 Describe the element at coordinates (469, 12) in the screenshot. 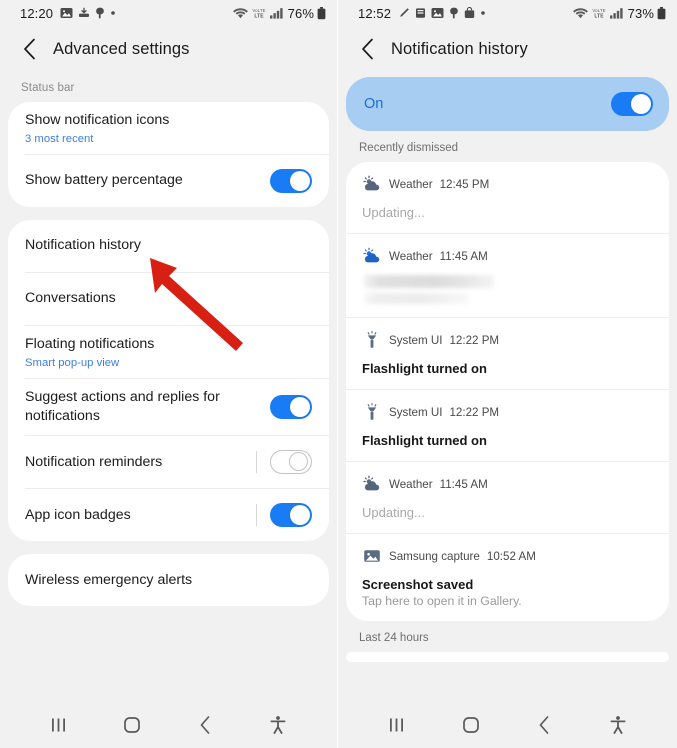

I see `bag-icon` at that location.